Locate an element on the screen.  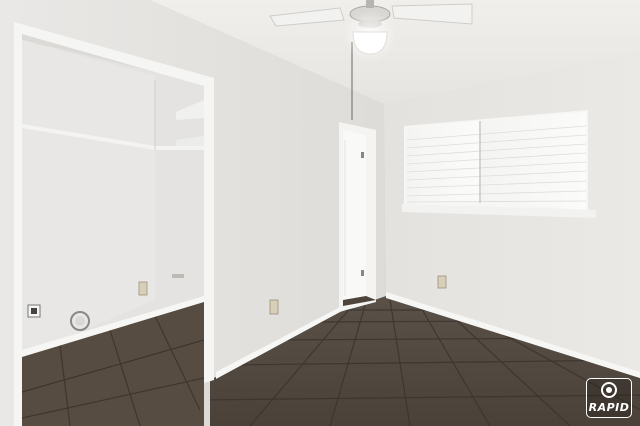
camera-icon is located at coordinates (609, 390).